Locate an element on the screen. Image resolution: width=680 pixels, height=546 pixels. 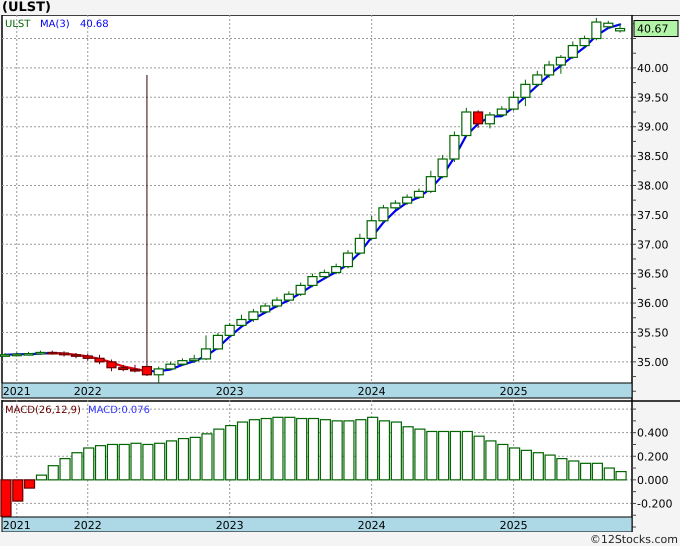
y-tick-label: 0.000 is located at coordinates (652, 480).